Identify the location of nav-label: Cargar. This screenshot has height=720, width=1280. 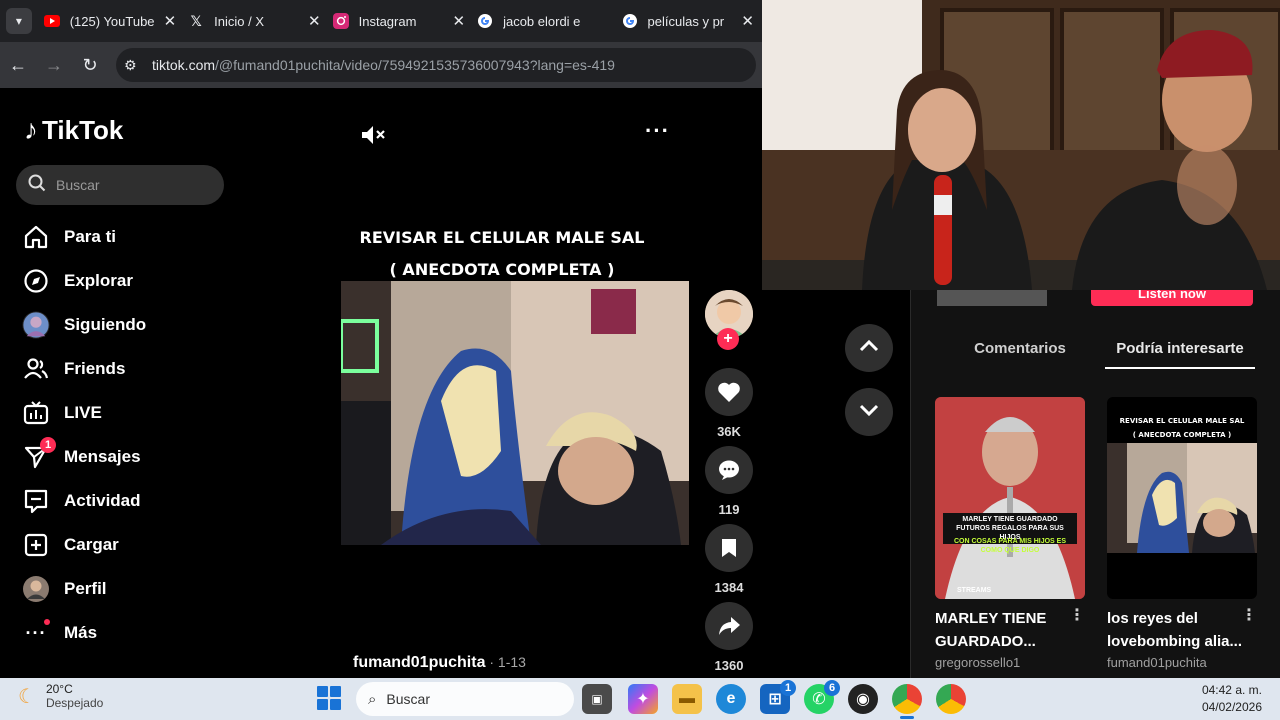
(91, 544).